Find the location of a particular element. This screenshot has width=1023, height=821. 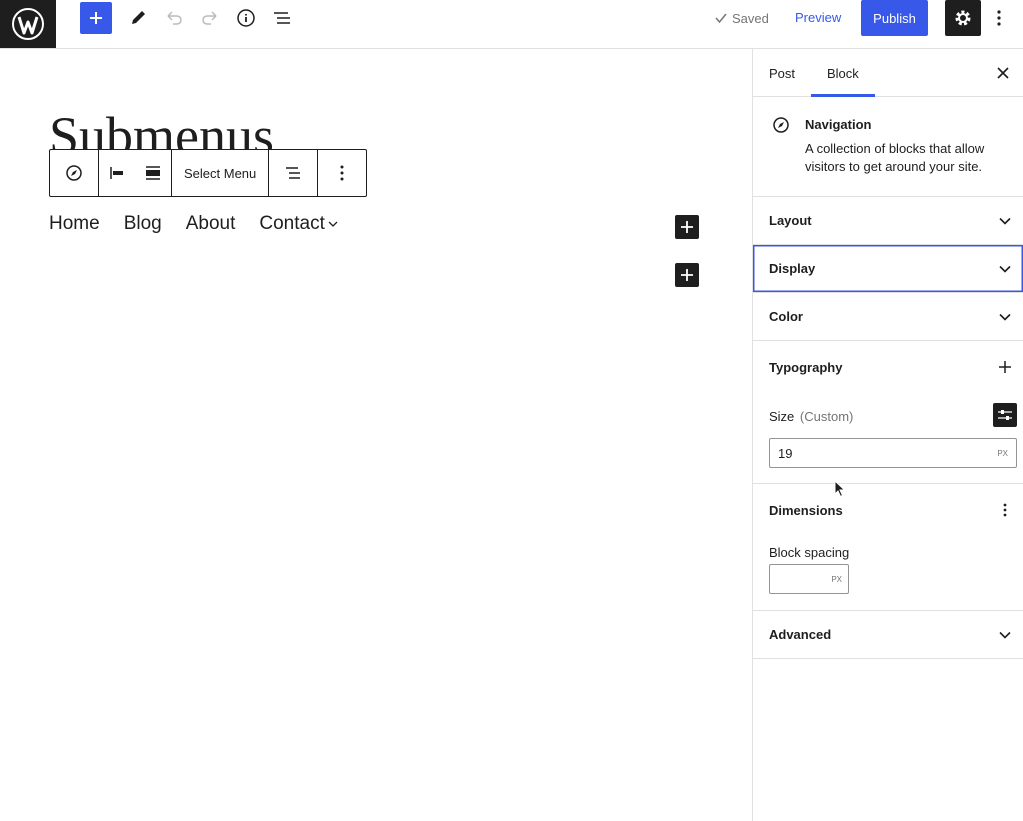

nav-item-blog: Blog is located at coordinates (143, 224).